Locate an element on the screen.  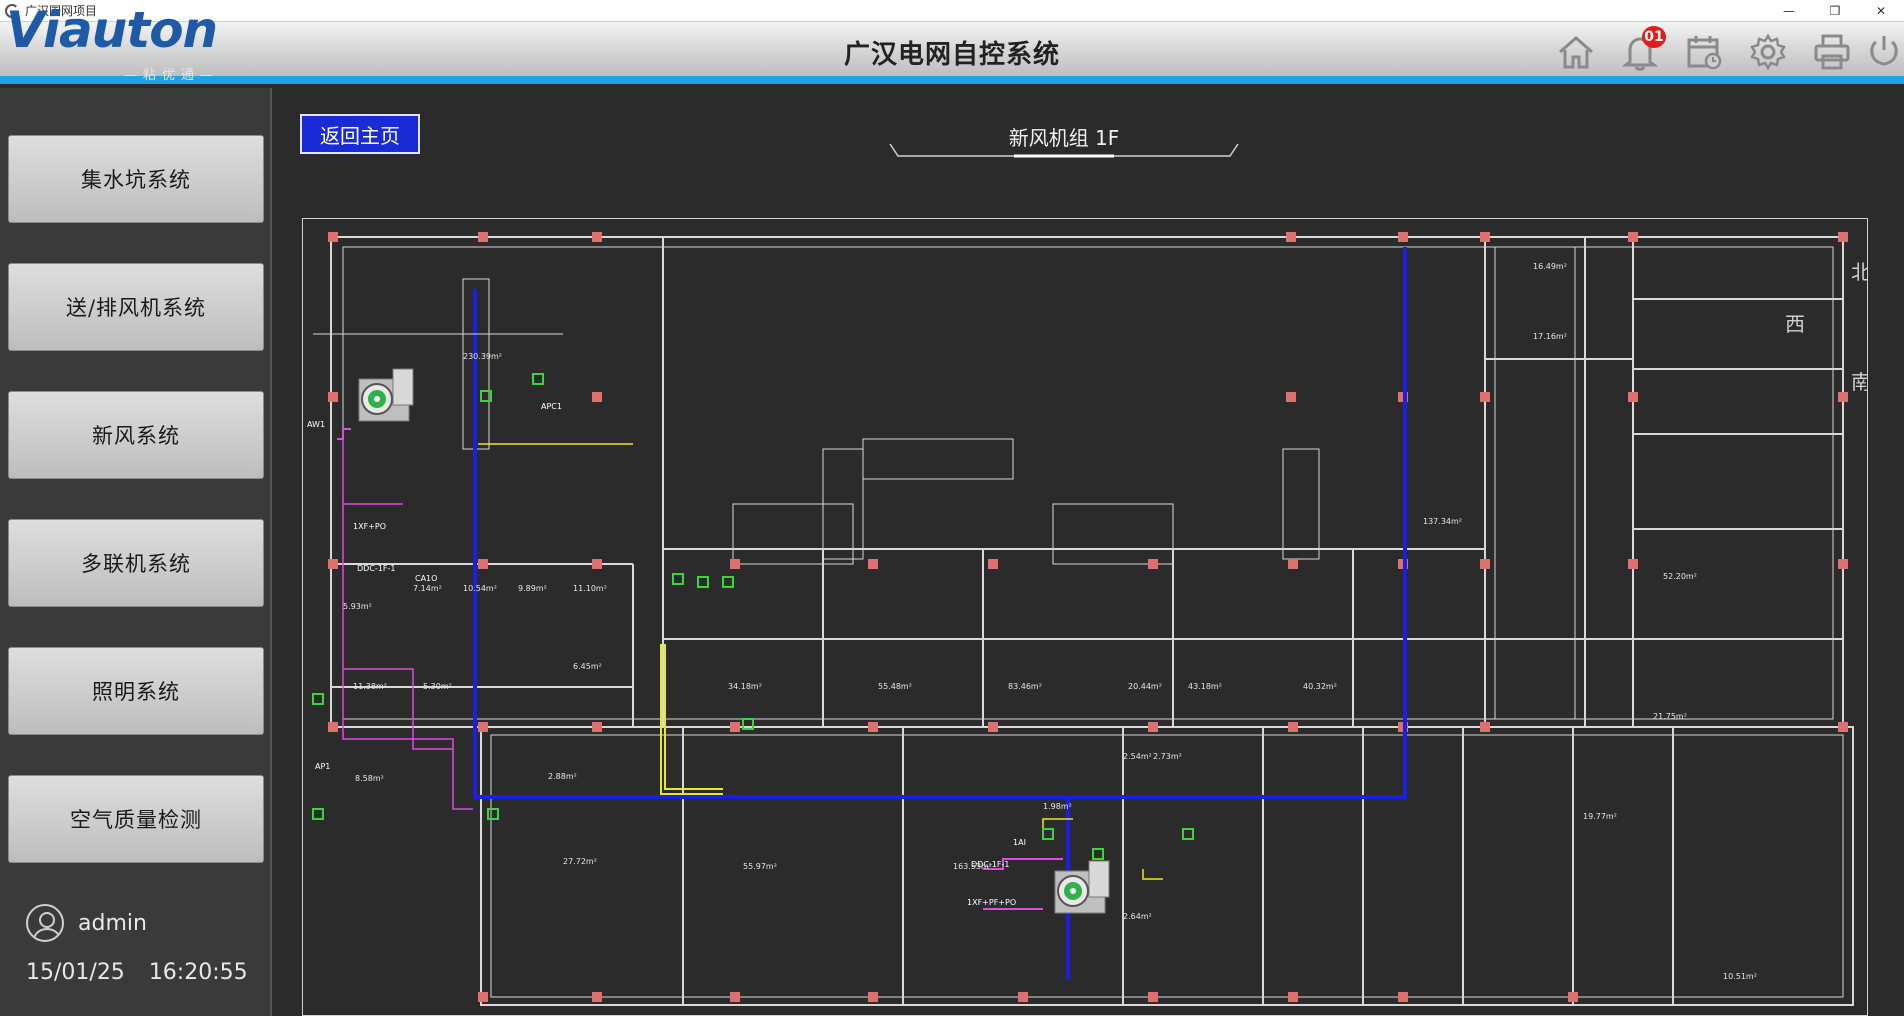
equipment-label: 1XF+PO is located at coordinates (369, 526).